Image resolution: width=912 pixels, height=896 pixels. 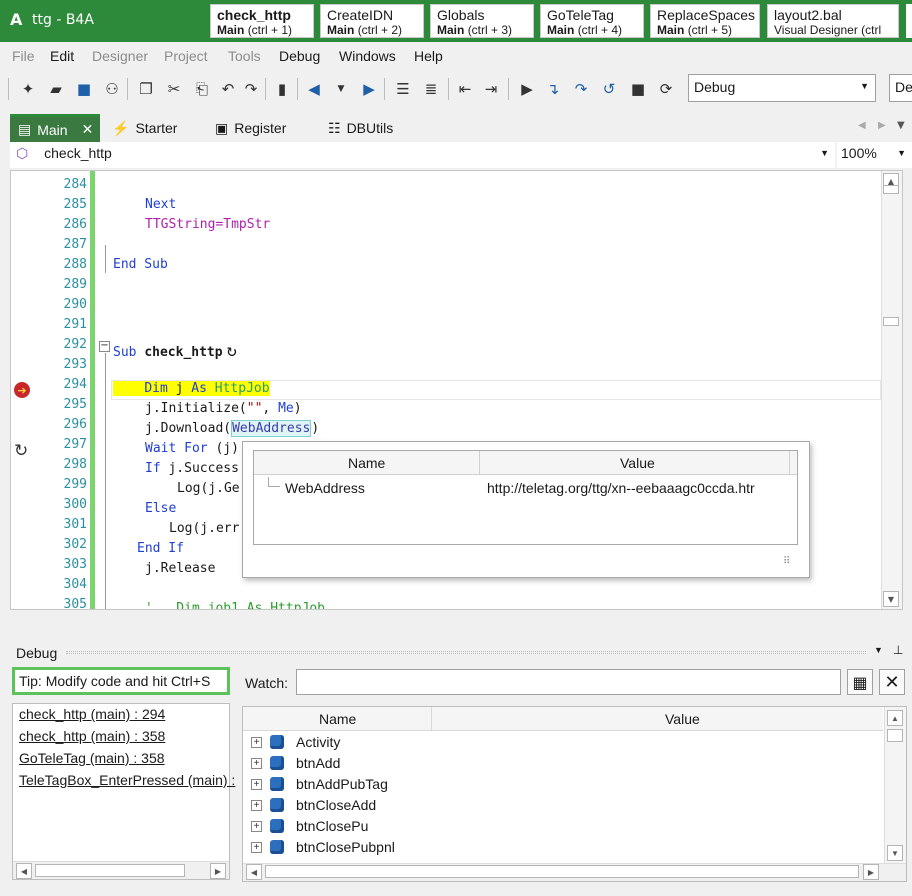 I want to click on quick-tab-goteletag: GoTeleTag Main (ctrl + 4), so click(x=592, y=21).